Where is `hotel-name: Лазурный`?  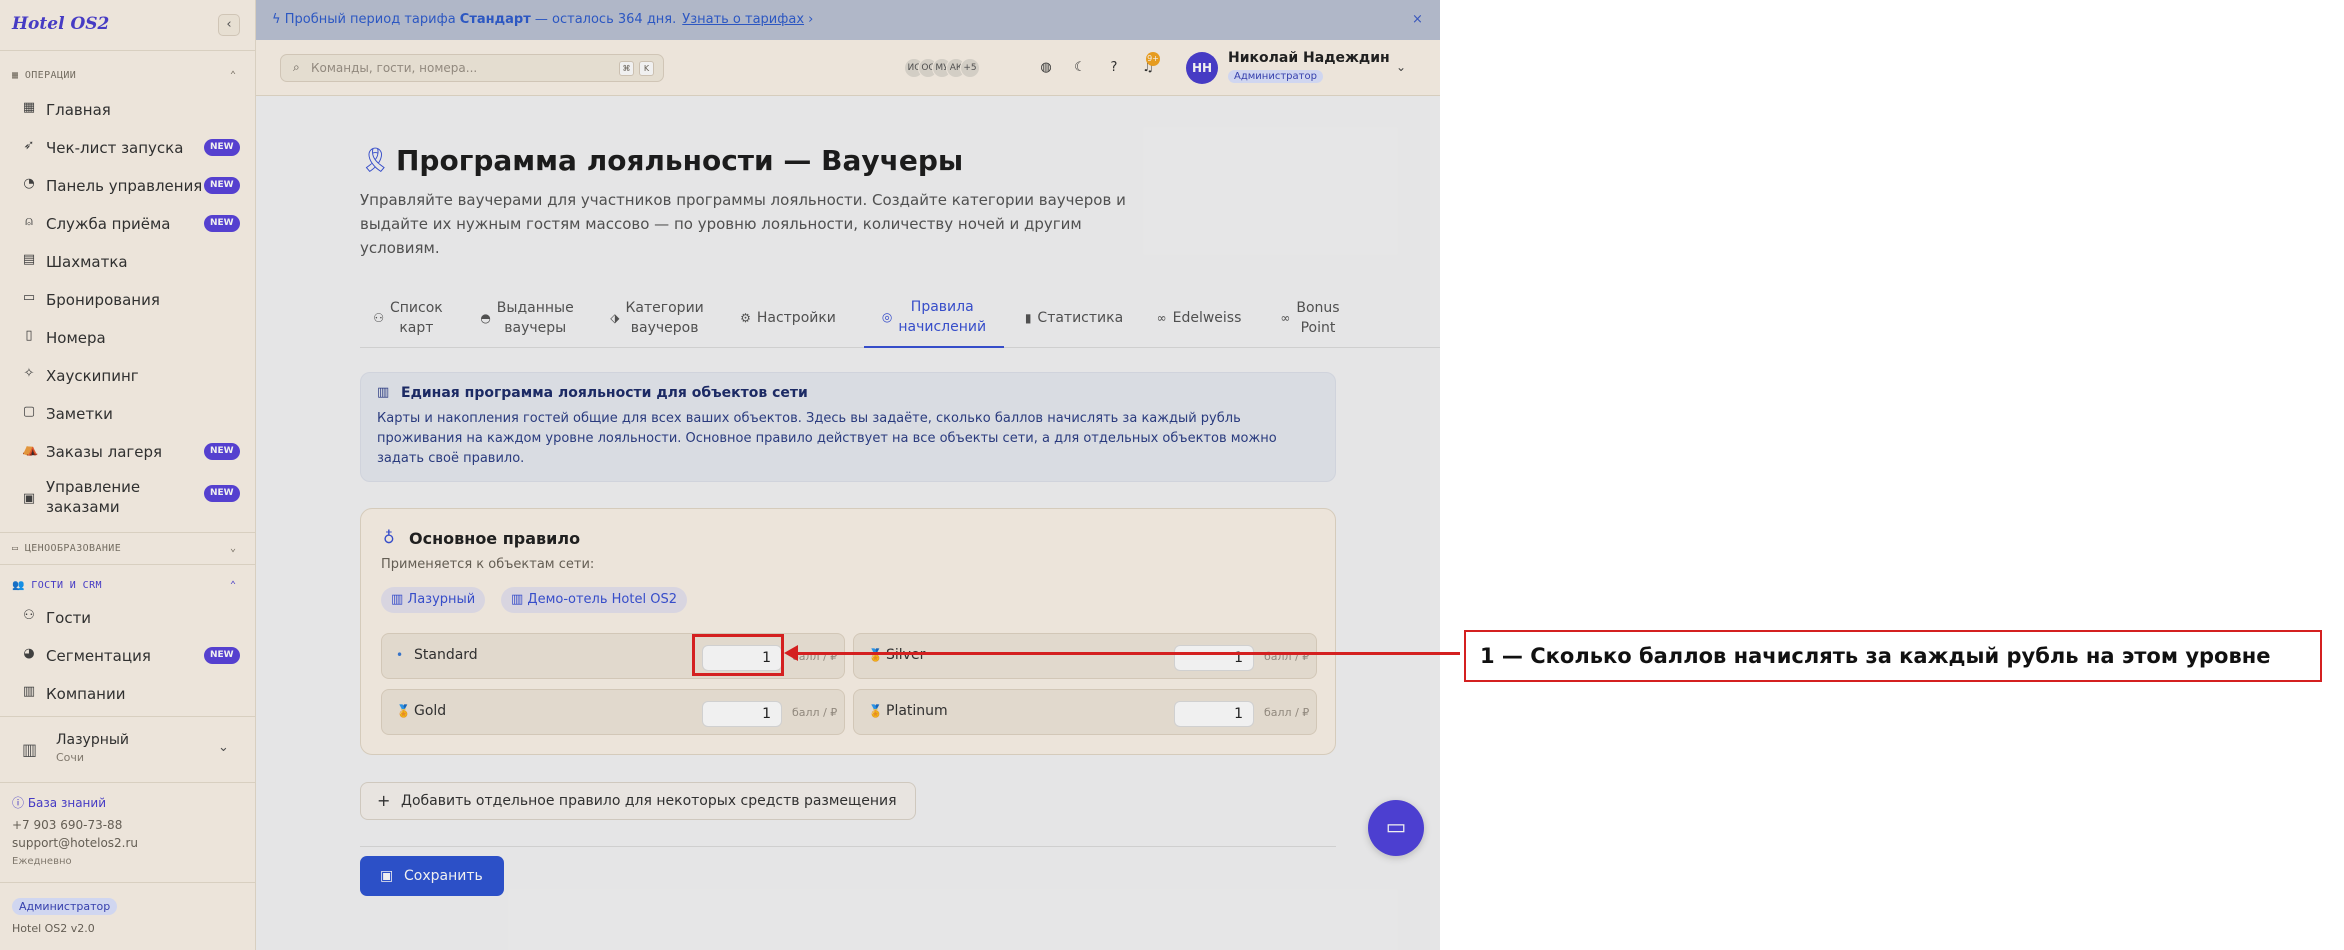
hotel-name: Лазурный is located at coordinates (93, 740).